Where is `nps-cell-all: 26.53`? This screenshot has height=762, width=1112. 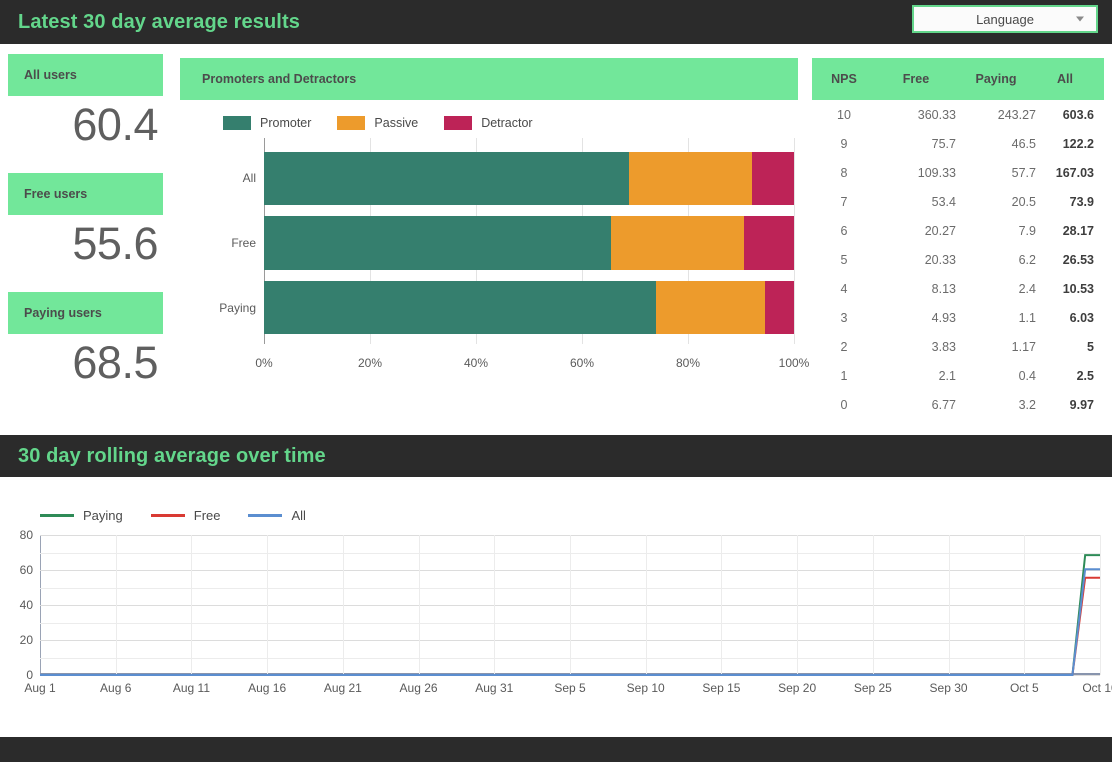 nps-cell-all: 26.53 is located at coordinates (1078, 259).